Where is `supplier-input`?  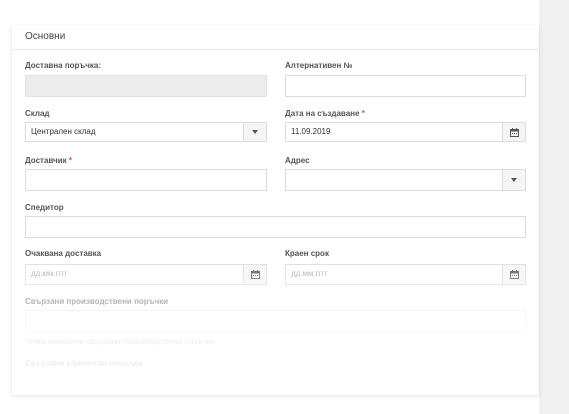
supplier-input is located at coordinates (146, 180).